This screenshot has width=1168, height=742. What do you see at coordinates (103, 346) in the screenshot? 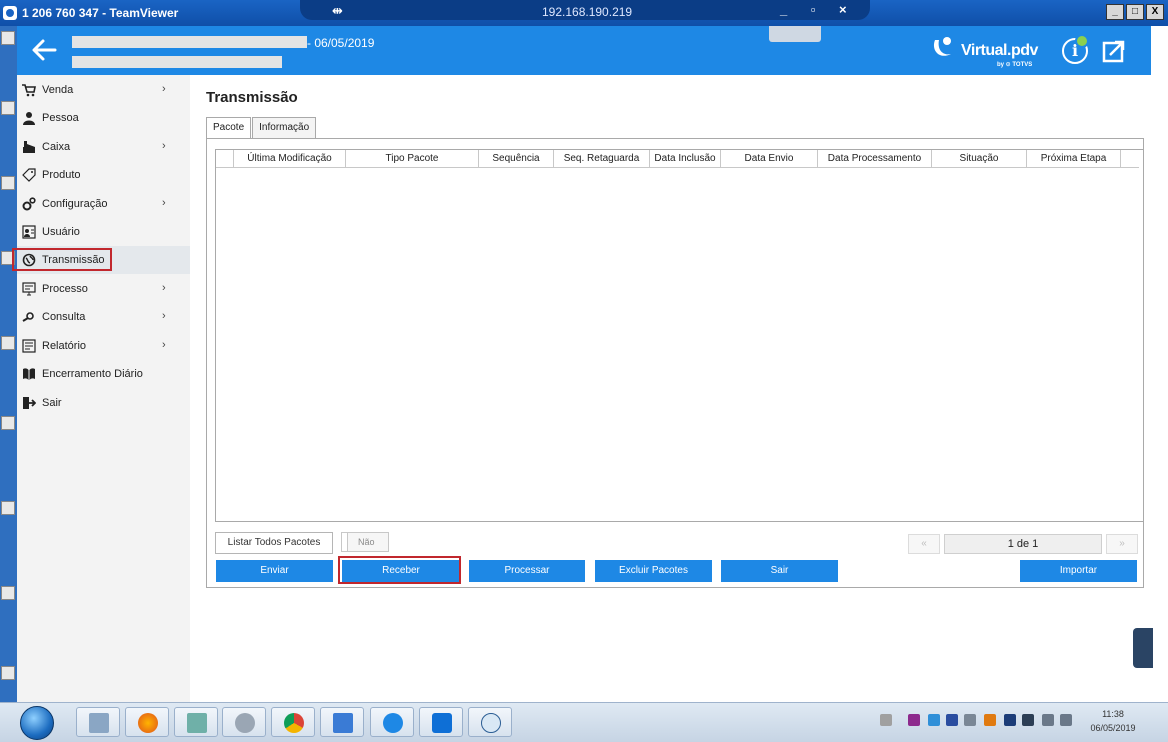
I see `sidebar-item-relatorio: Relatório ›` at bounding box center [103, 346].